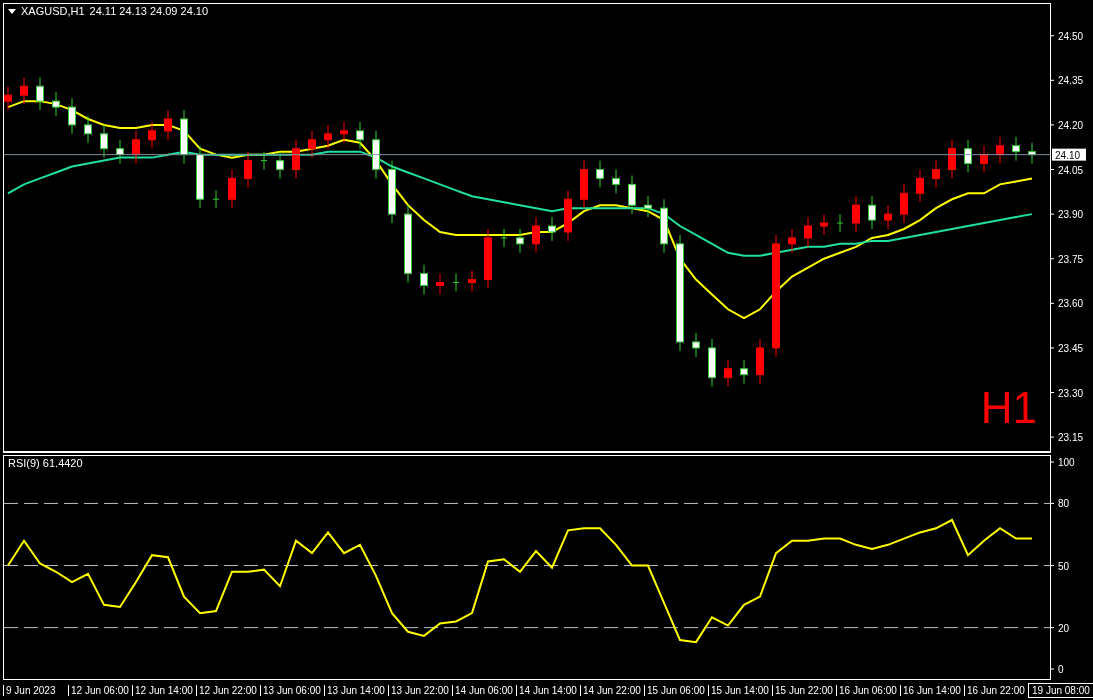  I want to click on time-axis-label: 9 Jun 2023, so click(35, 690).